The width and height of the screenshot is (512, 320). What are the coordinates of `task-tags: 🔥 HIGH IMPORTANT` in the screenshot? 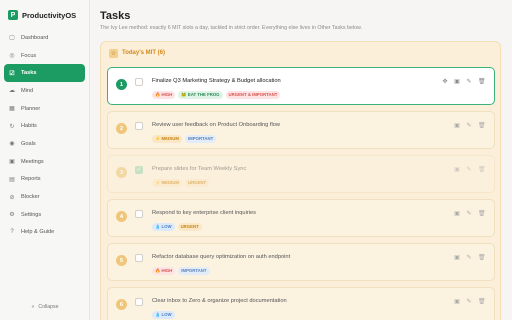 It's located at (181, 271).